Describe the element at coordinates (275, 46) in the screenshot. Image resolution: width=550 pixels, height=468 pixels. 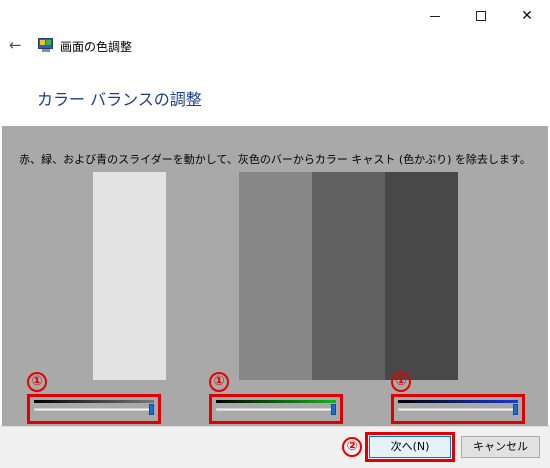
I see `navigation-bar: ← 画面の色調整` at that location.